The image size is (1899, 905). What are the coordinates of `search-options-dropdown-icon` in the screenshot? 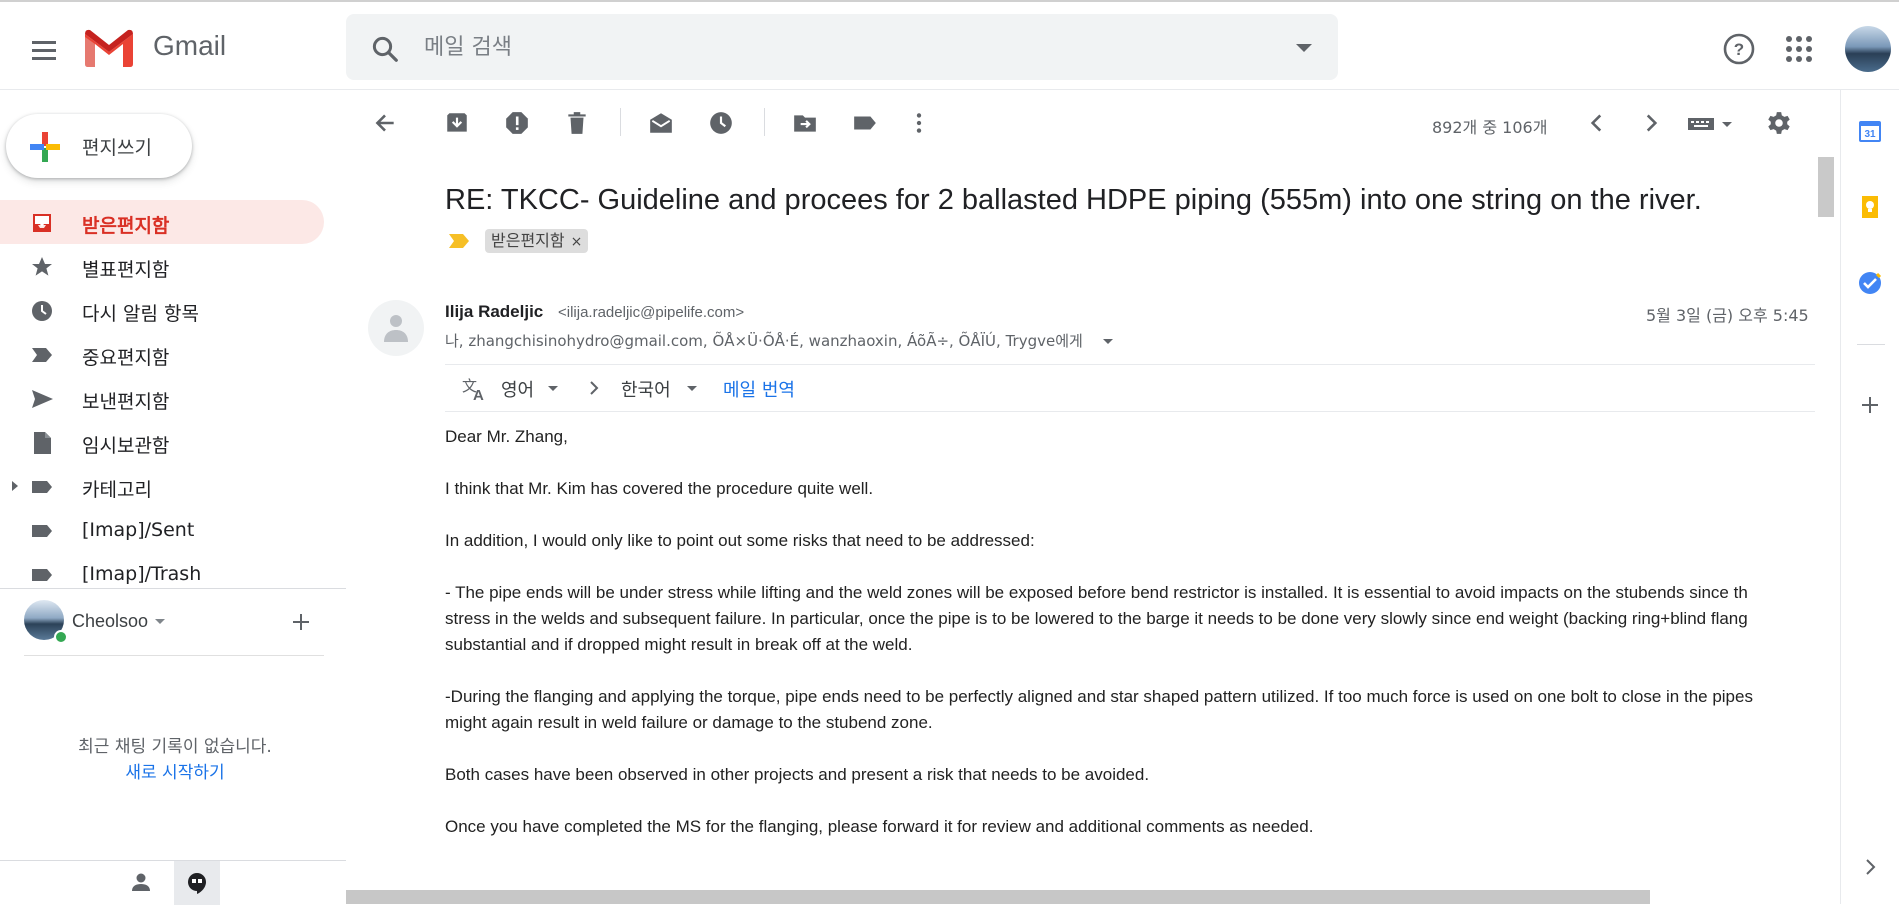 It's located at (1304, 48).